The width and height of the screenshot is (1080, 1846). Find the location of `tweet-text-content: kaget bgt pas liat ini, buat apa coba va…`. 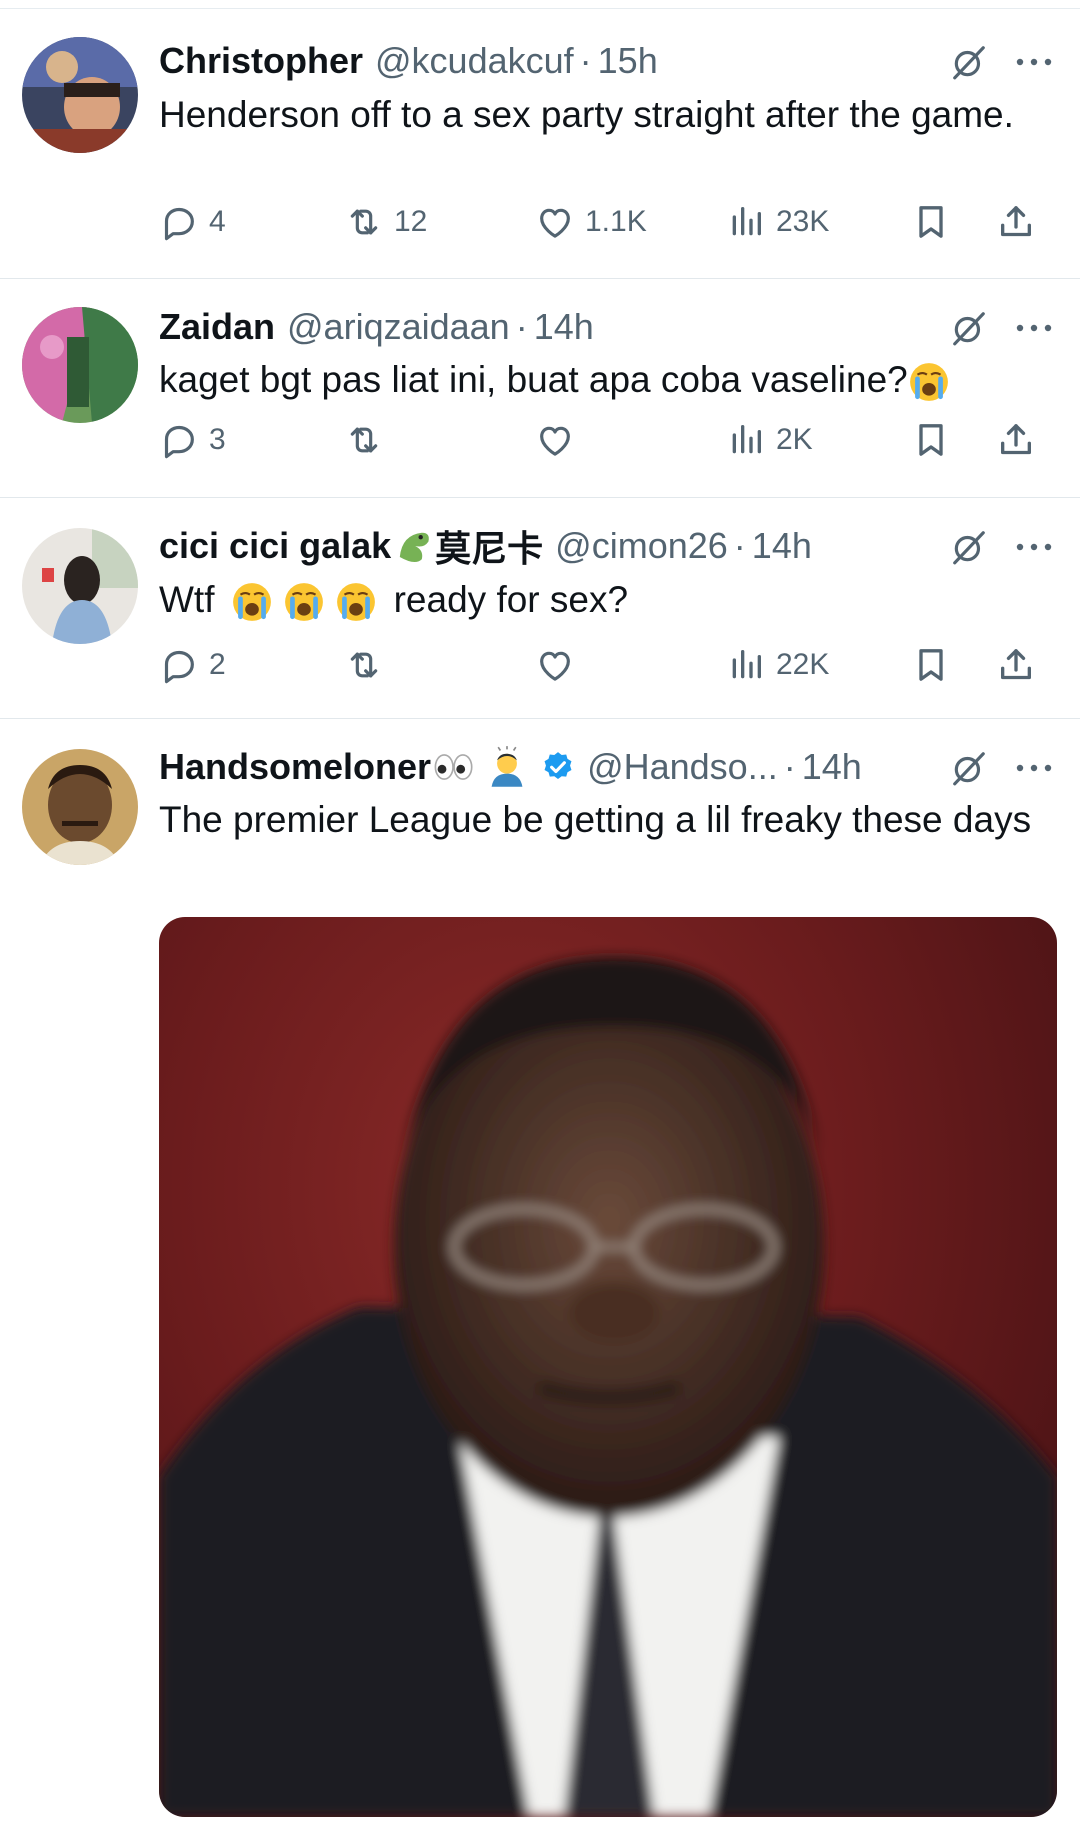

tweet-text-content: kaget bgt pas liat ini, buat apa coba va… is located at coordinates (533, 379).